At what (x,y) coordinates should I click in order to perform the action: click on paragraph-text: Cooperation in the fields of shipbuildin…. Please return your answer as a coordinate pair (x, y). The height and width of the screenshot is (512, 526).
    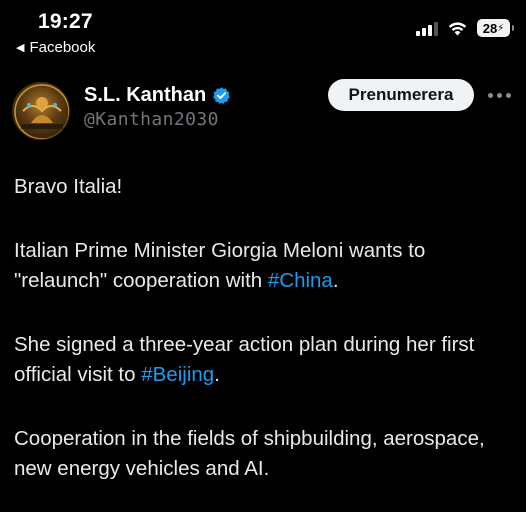
    Looking at the image, I should click on (249, 453).